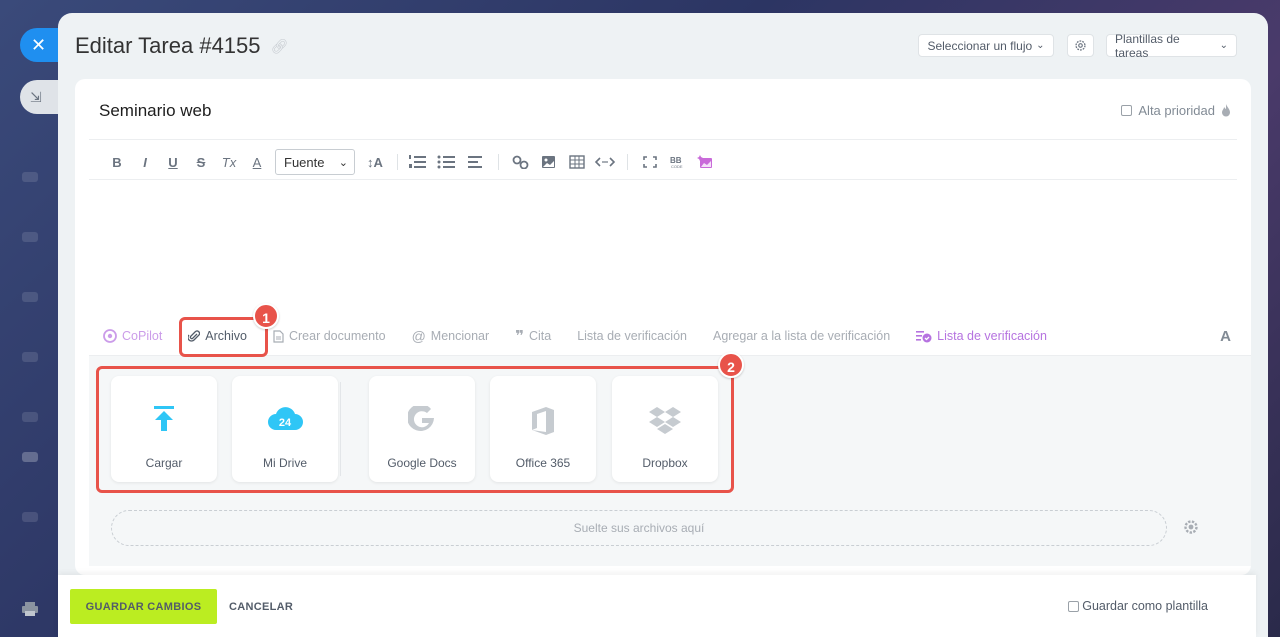 The height and width of the screenshot is (637, 1280). What do you see at coordinates (577, 162) in the screenshot?
I see `table-icon` at bounding box center [577, 162].